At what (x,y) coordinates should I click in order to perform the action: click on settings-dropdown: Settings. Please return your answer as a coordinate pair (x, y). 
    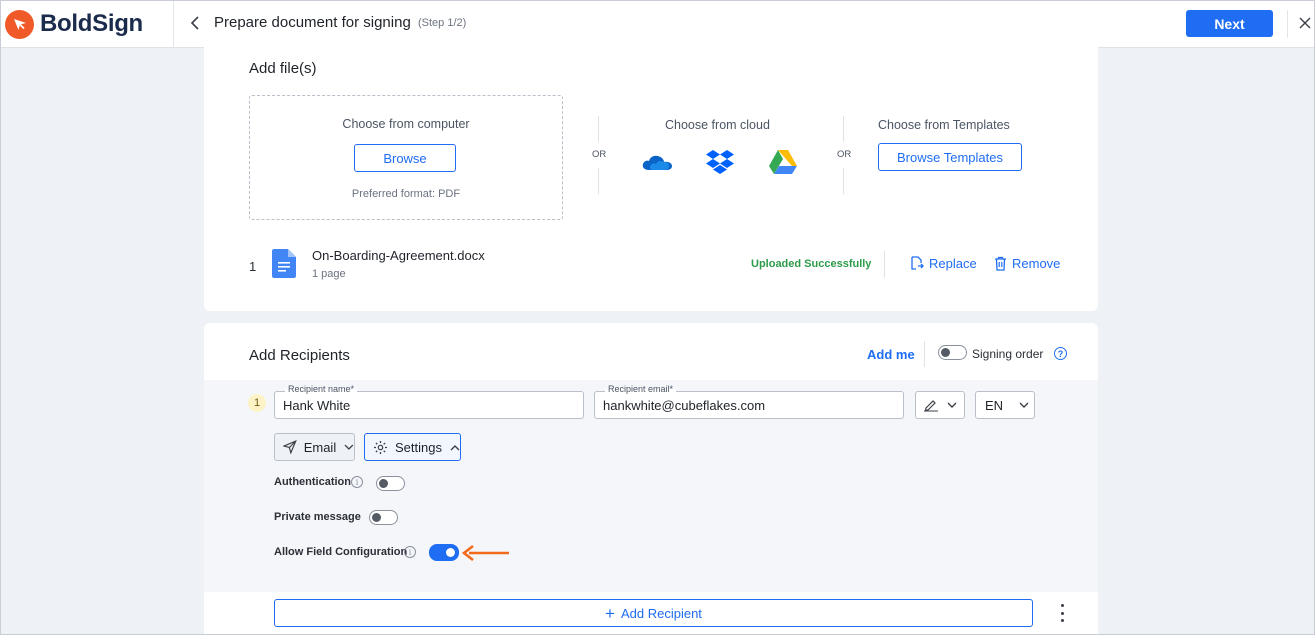
    Looking at the image, I should click on (412, 447).